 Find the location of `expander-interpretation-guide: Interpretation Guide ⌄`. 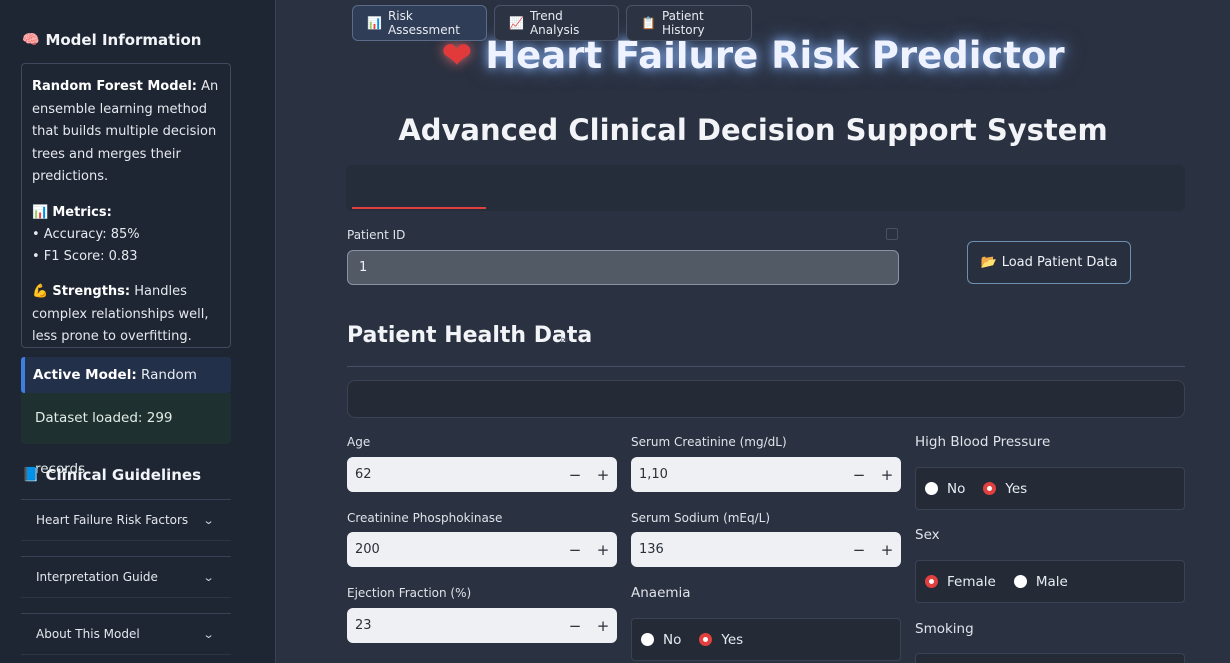

expander-interpretation-guide: Interpretation Guide ⌄ is located at coordinates (126, 577).